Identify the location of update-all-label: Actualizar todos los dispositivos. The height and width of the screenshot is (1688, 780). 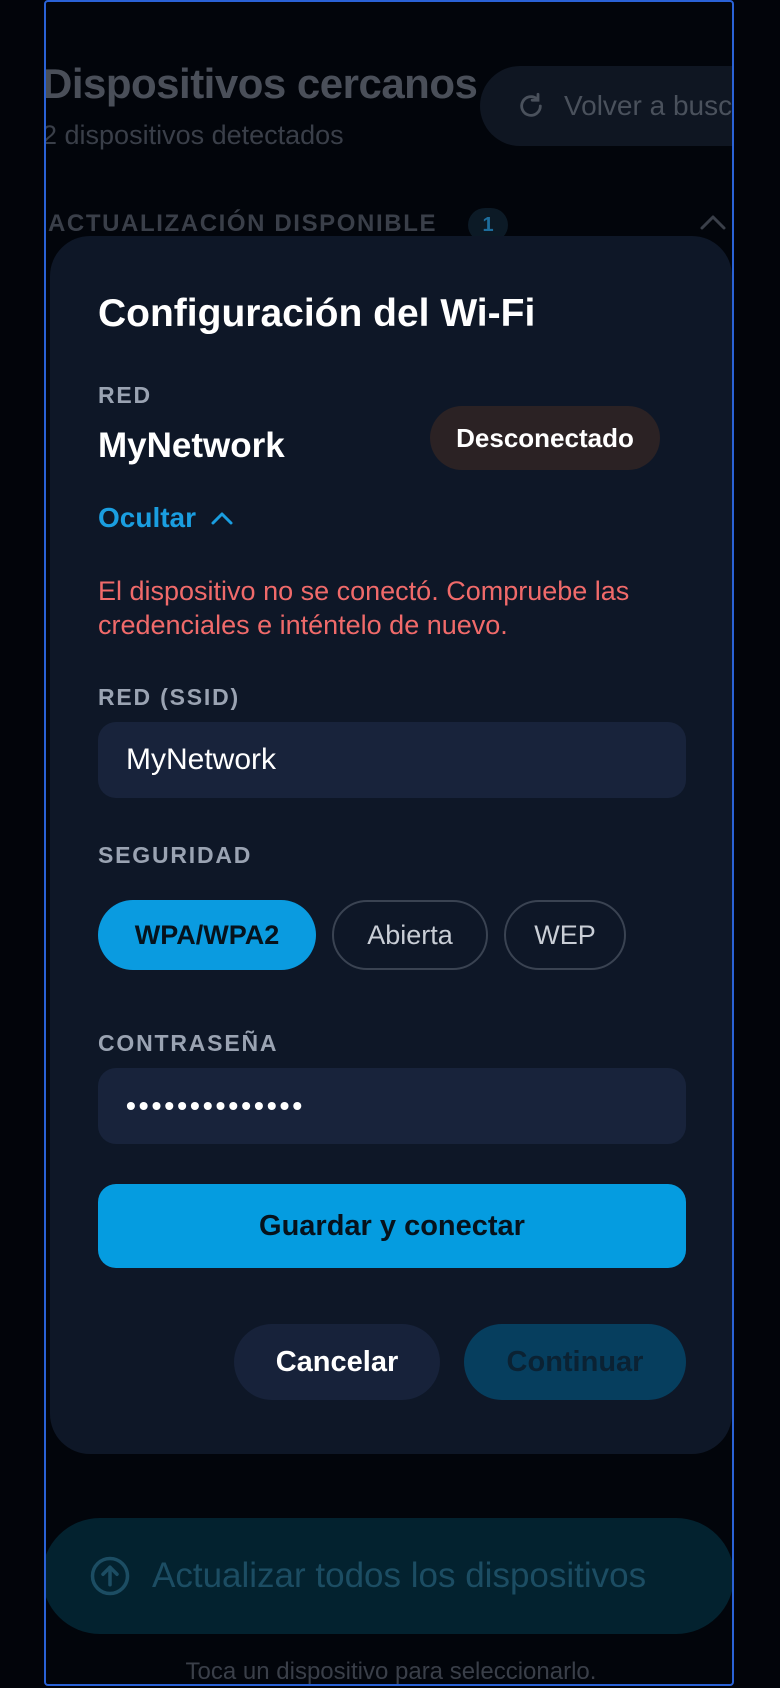
(399, 1575).